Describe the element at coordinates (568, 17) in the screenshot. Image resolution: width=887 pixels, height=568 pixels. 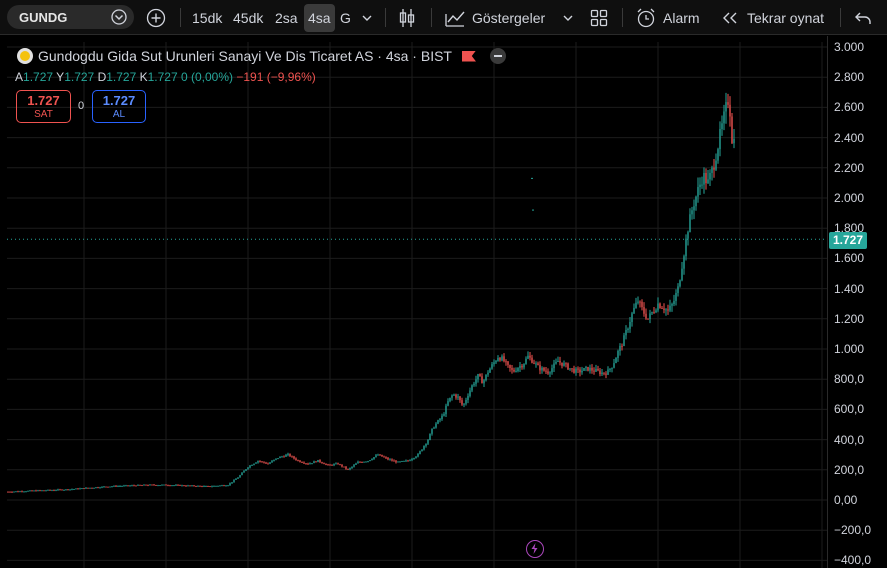
I see `indicators-dropdown-icon` at that location.